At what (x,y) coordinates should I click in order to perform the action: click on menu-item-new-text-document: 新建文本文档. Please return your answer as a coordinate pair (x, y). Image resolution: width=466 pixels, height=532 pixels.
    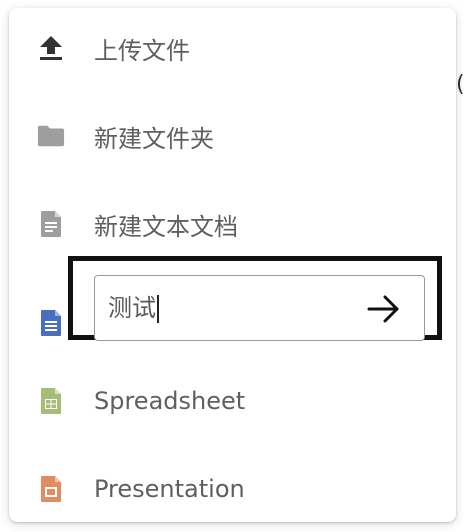
    Looking at the image, I should click on (232, 224).